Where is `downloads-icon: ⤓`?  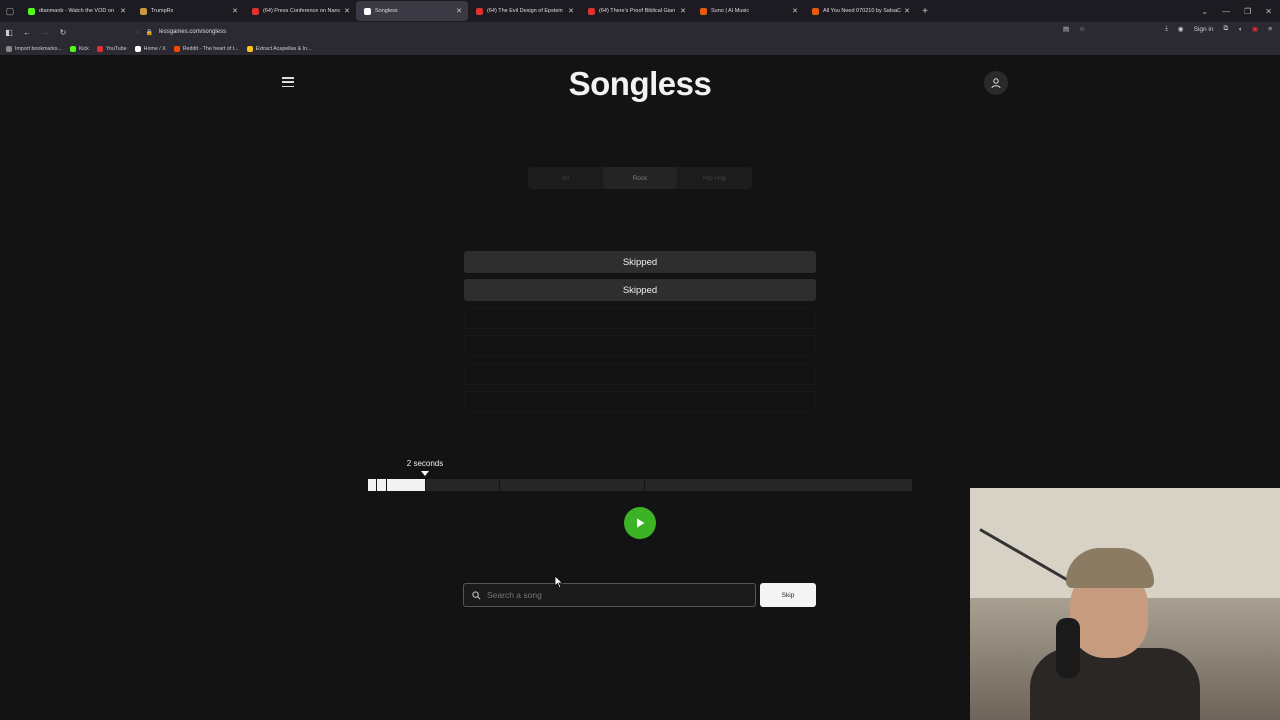 downloads-icon: ⤓ is located at coordinates (1166, 29).